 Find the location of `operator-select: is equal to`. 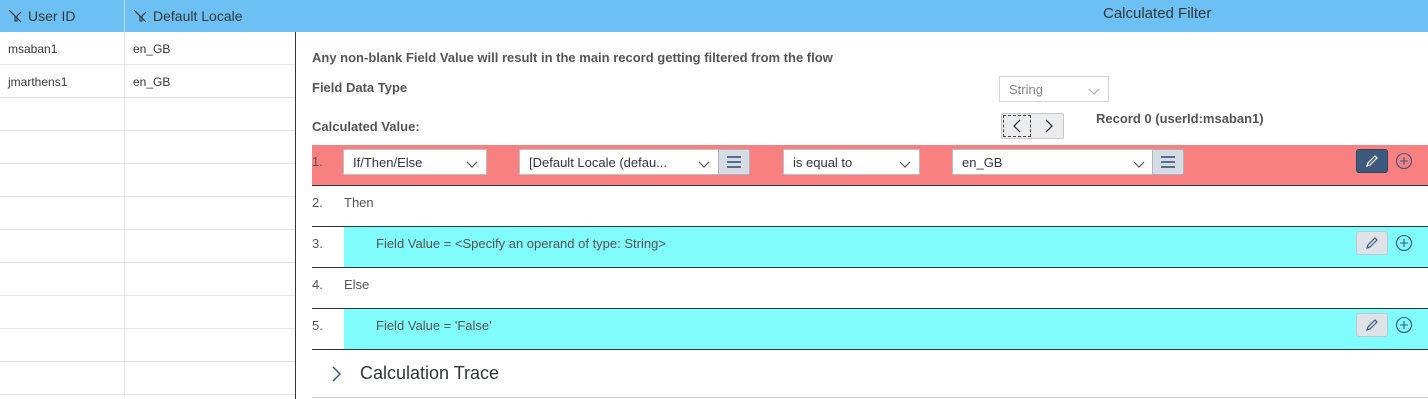

operator-select: is equal to is located at coordinates (851, 162).